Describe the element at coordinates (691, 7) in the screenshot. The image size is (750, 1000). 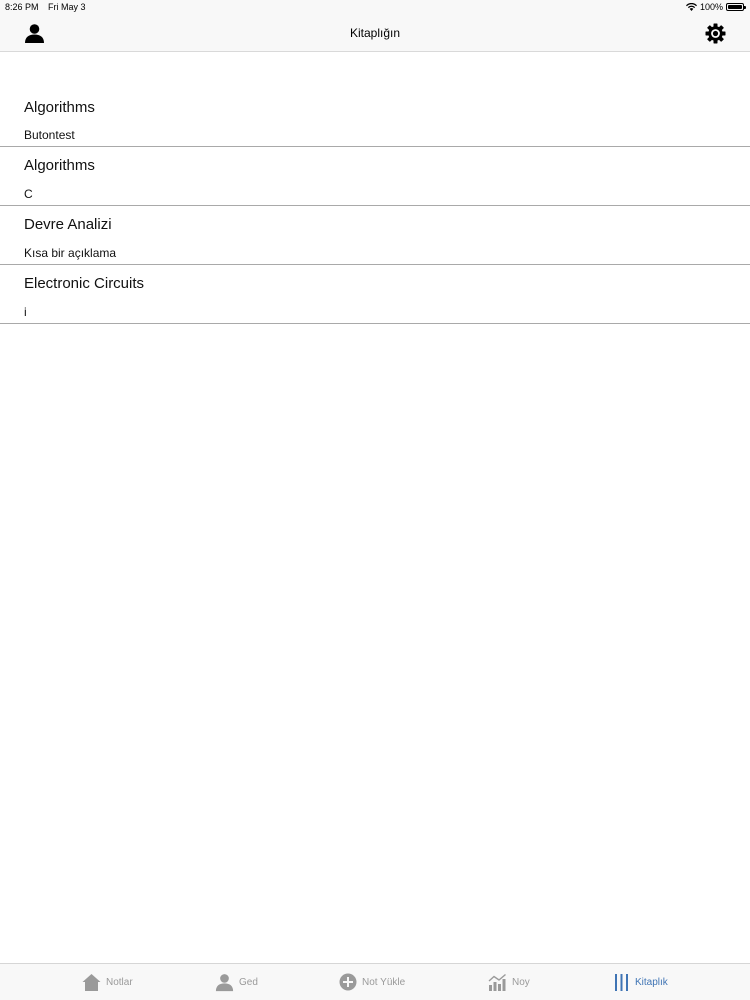
I see `wifi-icon` at that location.